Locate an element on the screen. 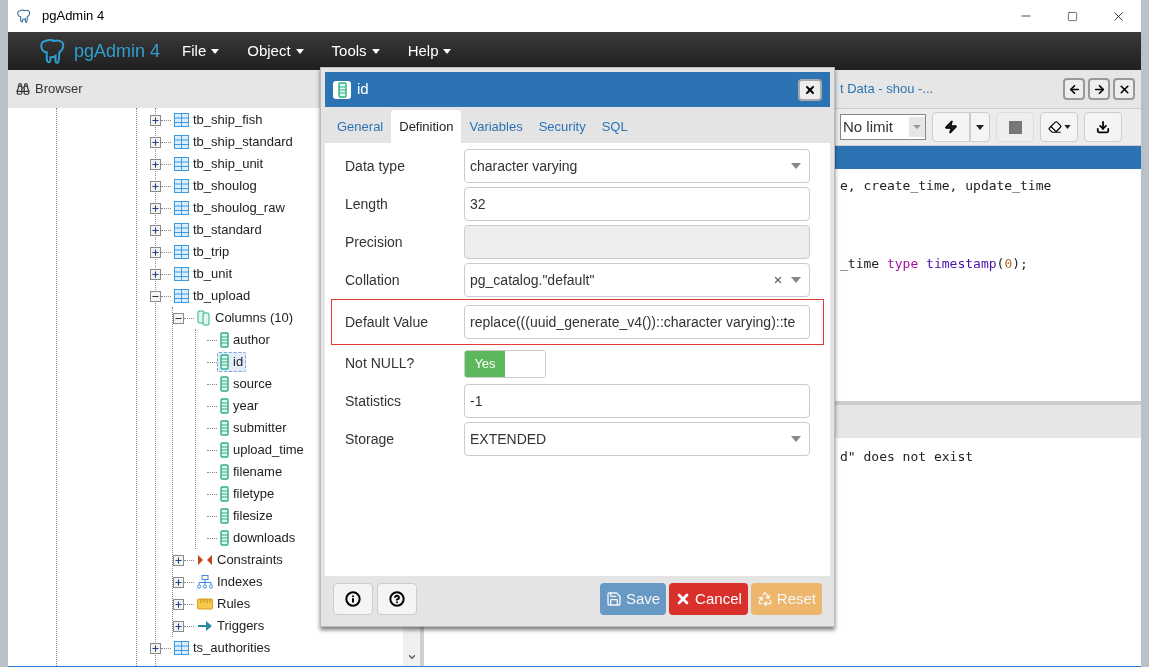  tree-item: source is located at coordinates (246, 384).